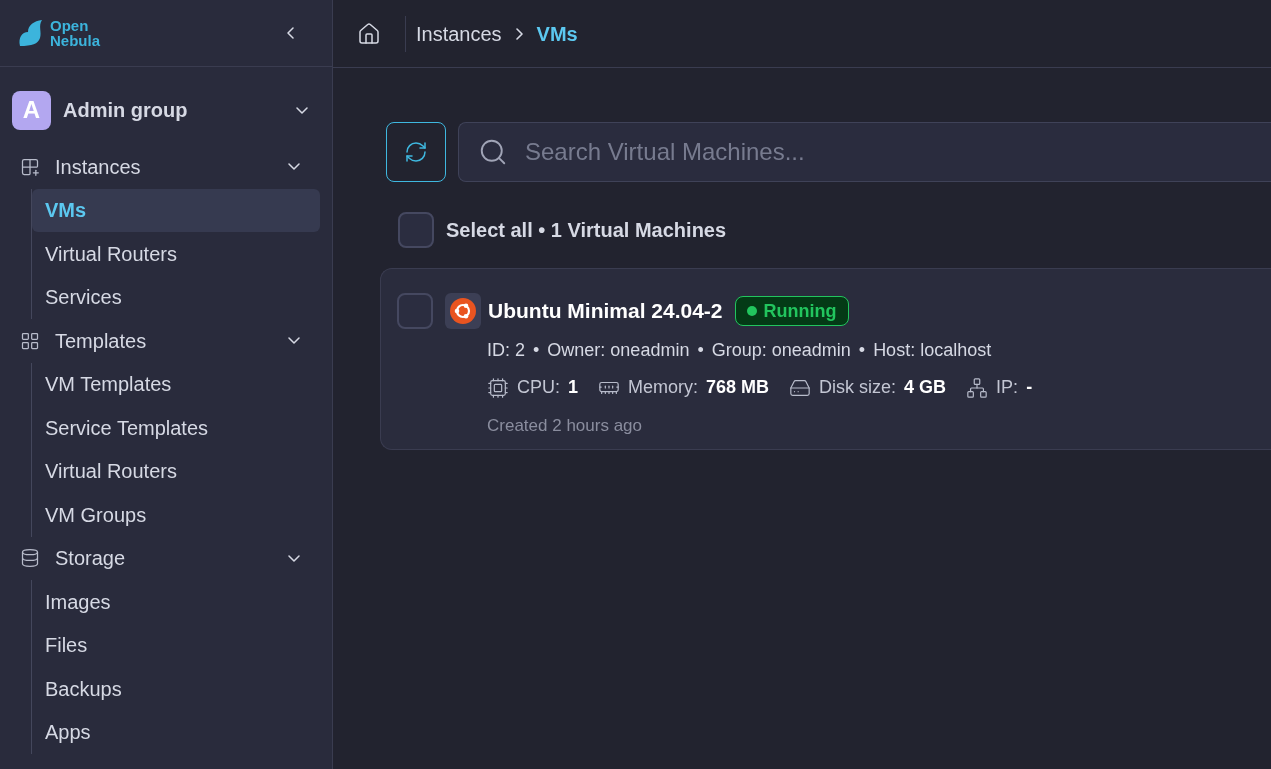 This screenshot has height=769, width=1271. What do you see at coordinates (459, 33) in the screenshot?
I see `breadcrumb-link: Instances` at bounding box center [459, 33].